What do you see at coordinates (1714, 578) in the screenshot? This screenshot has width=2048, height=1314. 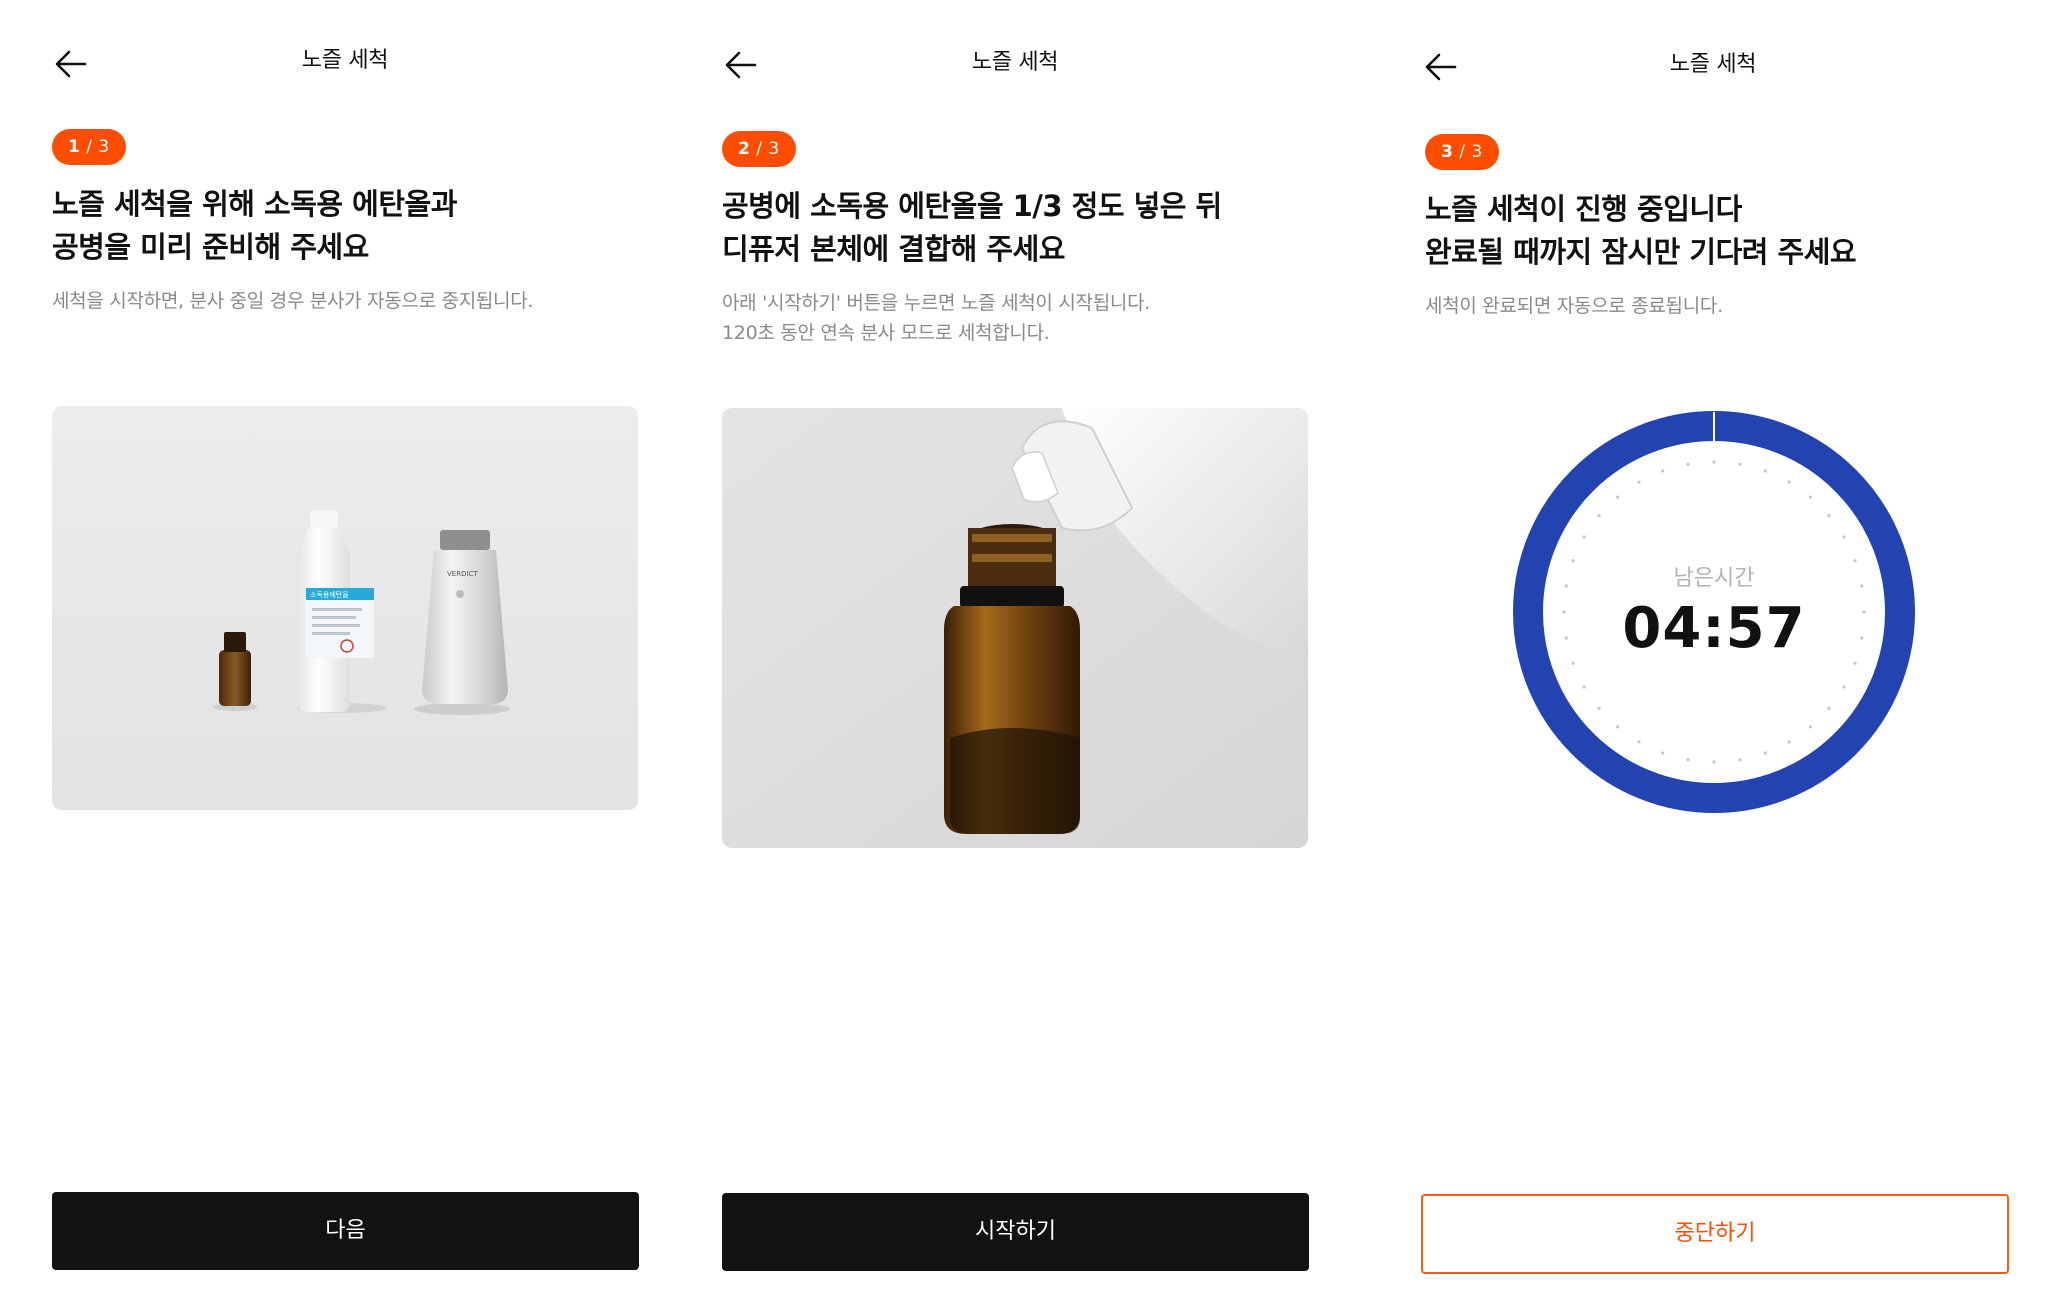 I see `timer-label: 남은시간` at bounding box center [1714, 578].